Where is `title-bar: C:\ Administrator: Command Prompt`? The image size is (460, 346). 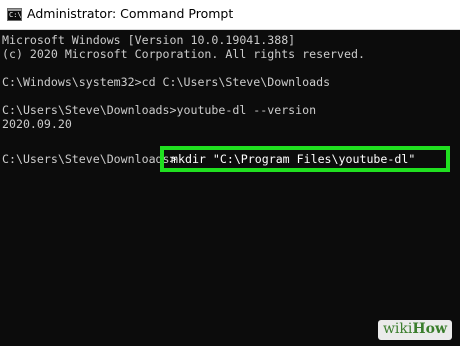 title-bar: C:\ Administrator: Command Prompt is located at coordinates (230, 15).